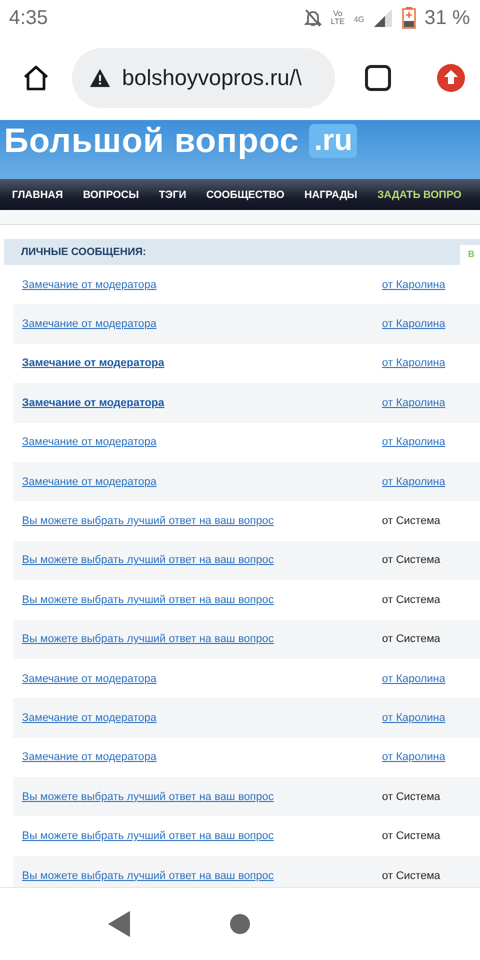 The width and height of the screenshot is (480, 960). I want to click on home-icon, so click(36, 78).